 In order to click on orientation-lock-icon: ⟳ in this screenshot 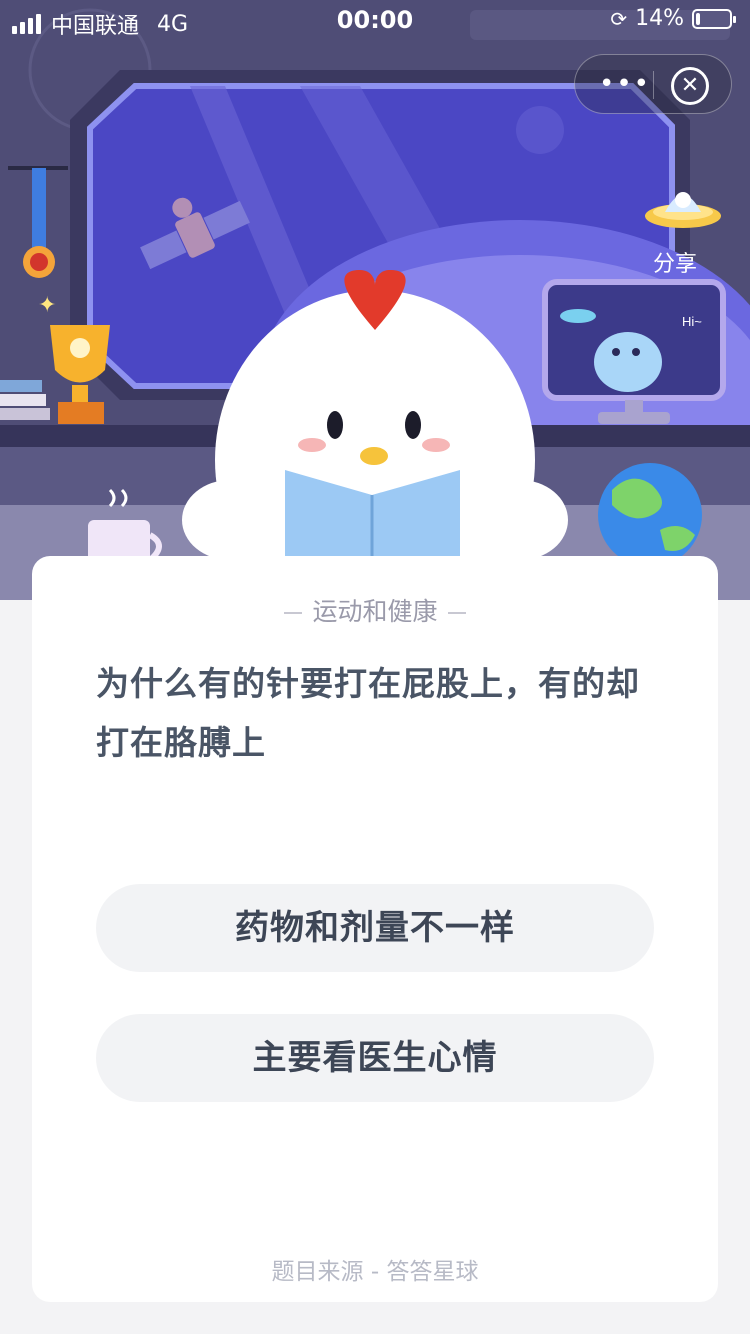, I will do `click(619, 18)`.